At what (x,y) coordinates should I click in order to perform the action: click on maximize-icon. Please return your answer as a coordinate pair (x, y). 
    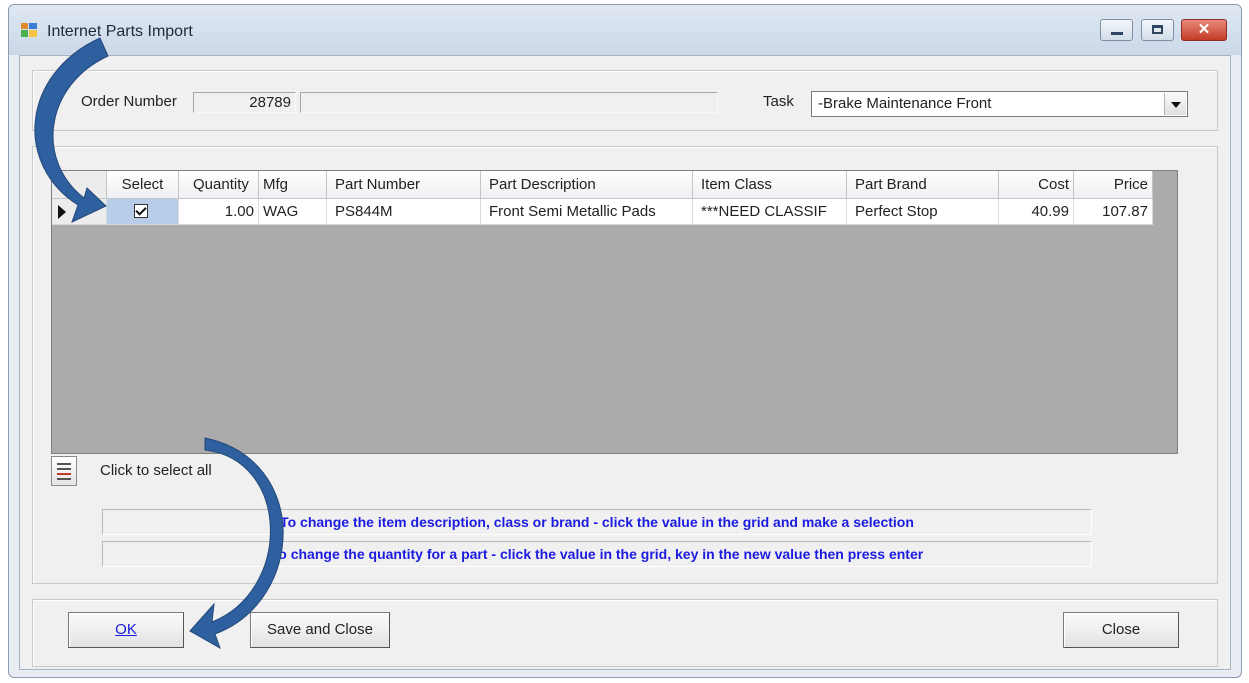
    Looking at the image, I should click on (1157, 29).